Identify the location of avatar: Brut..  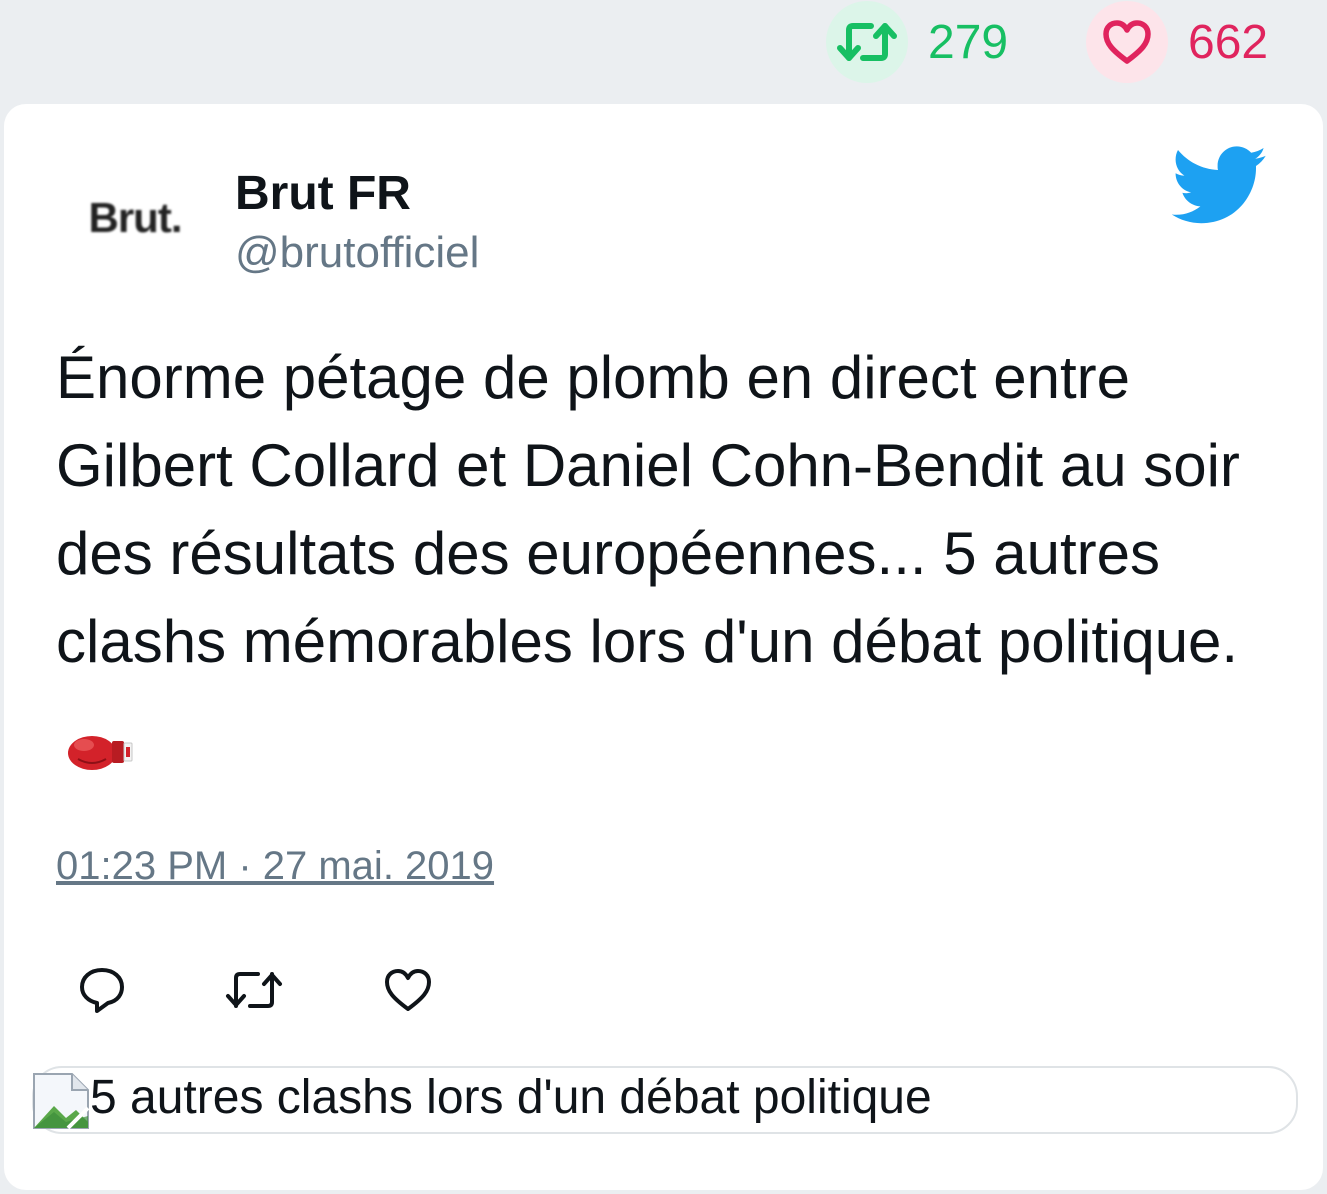
(135, 218).